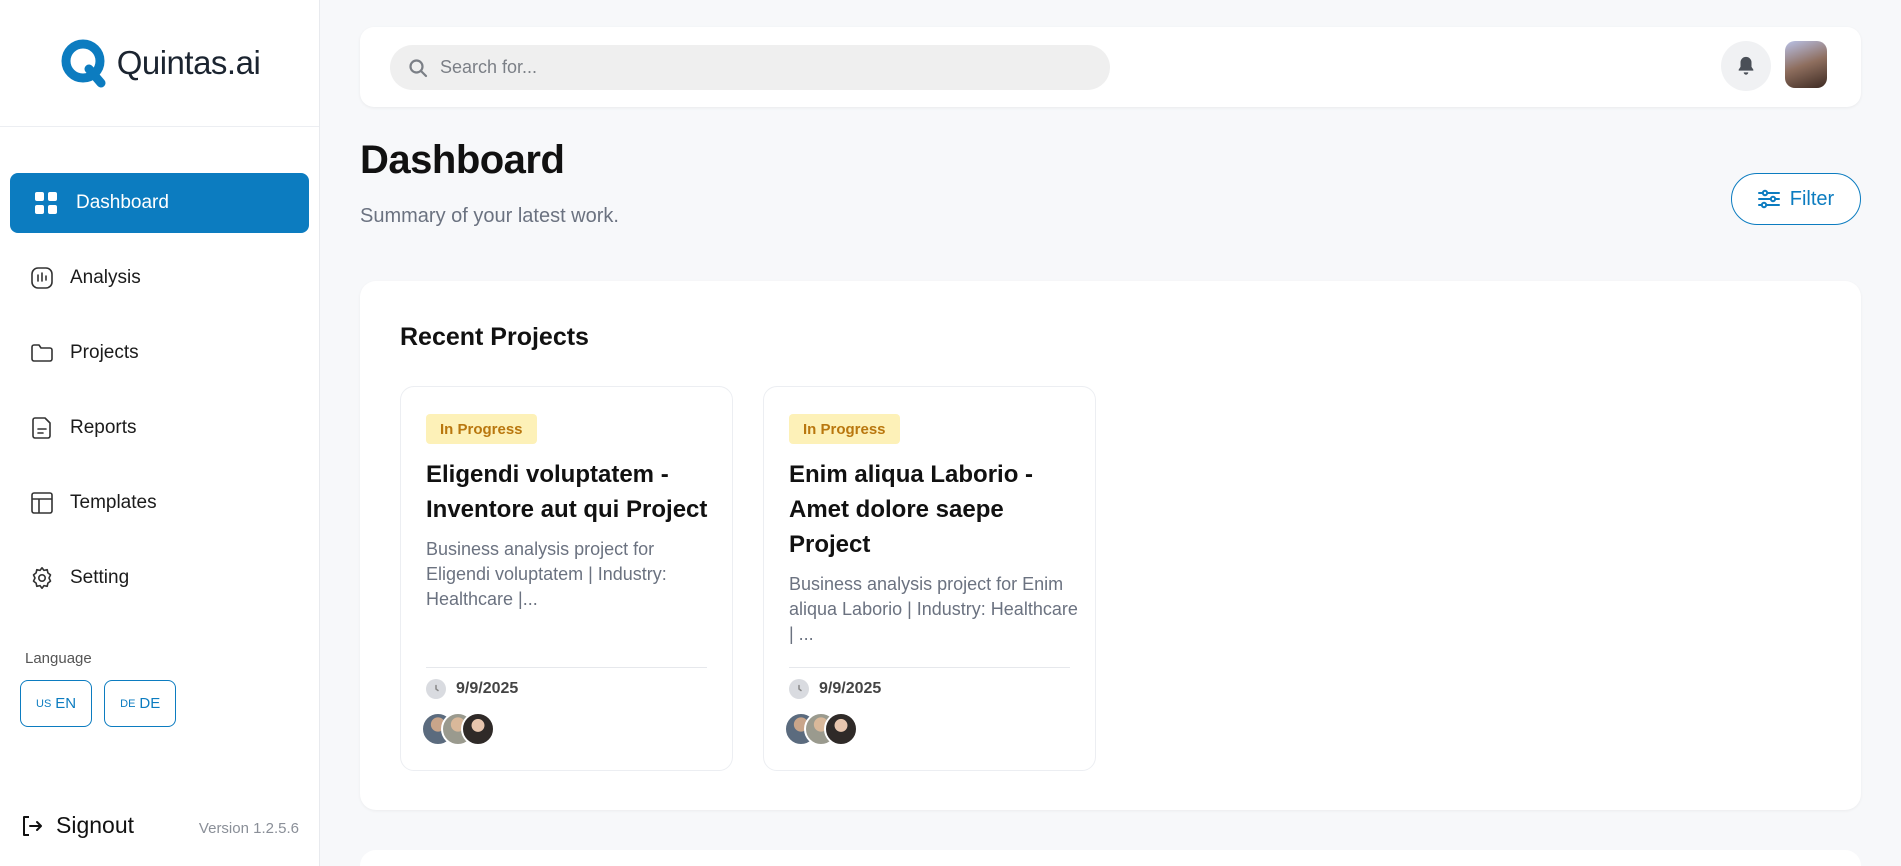 This screenshot has width=1901, height=866. I want to click on recent-projects-title: Recent Projects, so click(494, 337).